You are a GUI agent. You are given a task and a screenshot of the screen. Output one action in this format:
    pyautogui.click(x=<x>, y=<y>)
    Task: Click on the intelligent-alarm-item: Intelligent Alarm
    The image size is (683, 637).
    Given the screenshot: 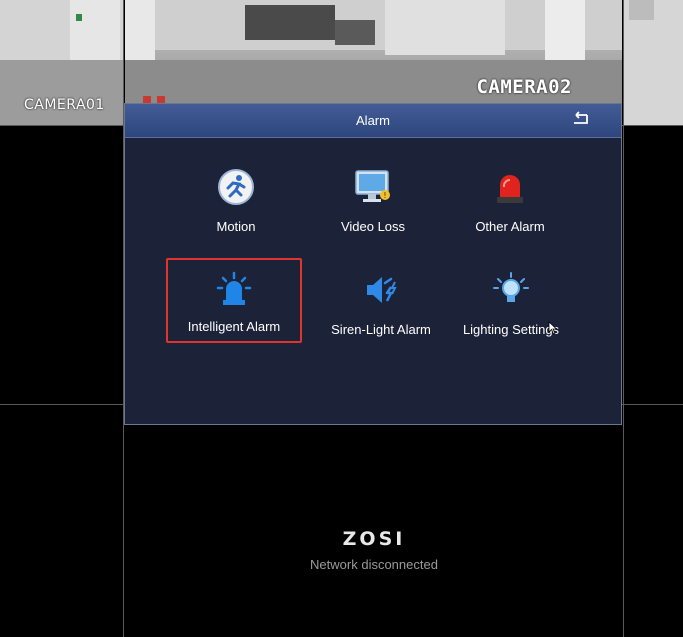 What is the action you would take?
    pyautogui.click(x=234, y=300)
    